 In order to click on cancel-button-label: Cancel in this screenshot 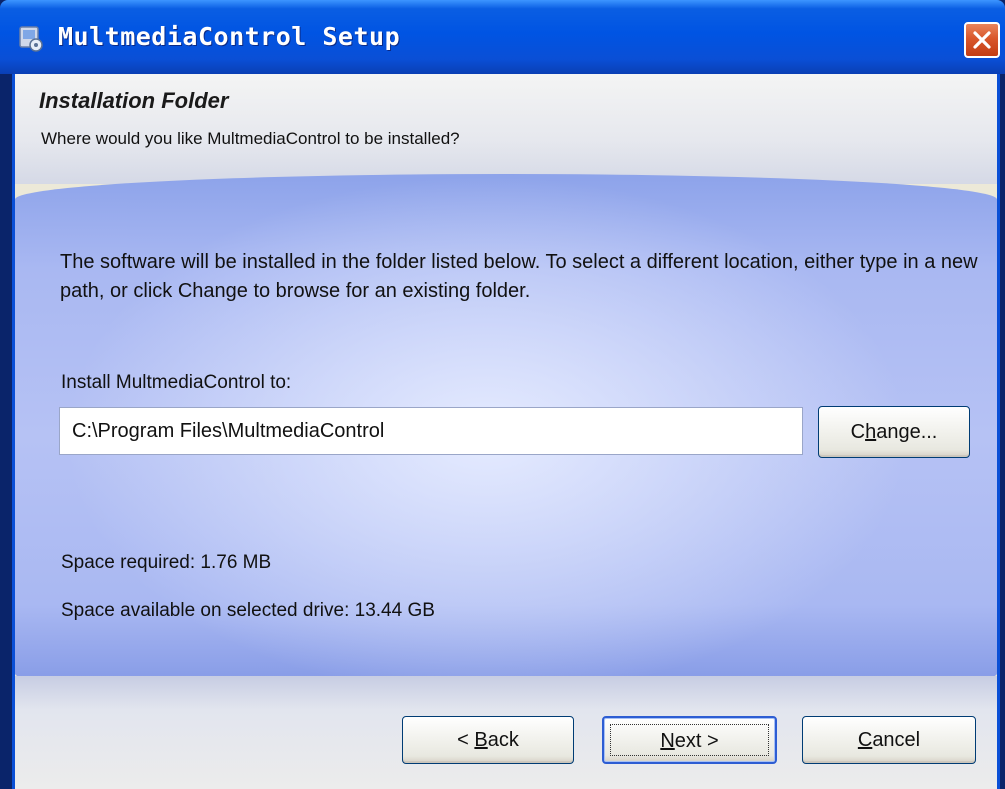, I will do `click(889, 740)`.